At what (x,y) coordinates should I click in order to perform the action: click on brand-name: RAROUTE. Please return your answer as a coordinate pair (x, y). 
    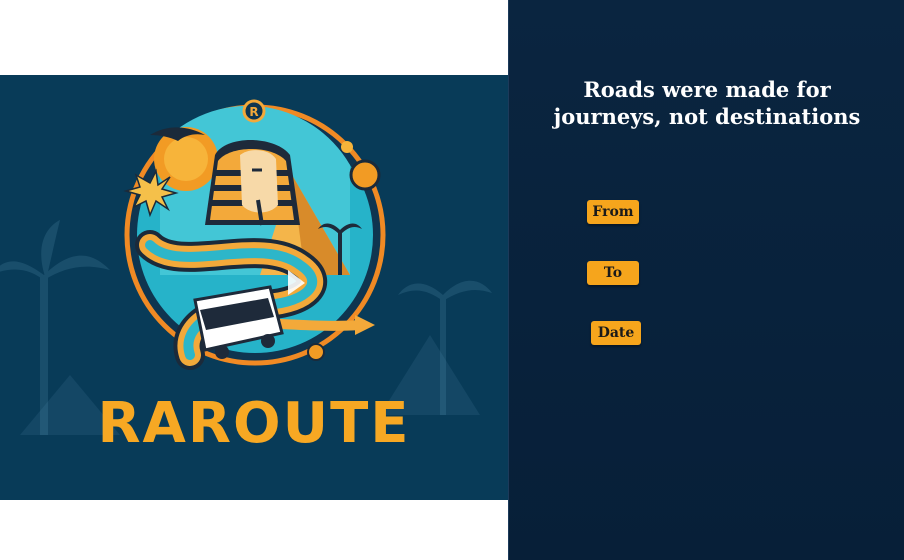
    Looking at the image, I should click on (254, 423).